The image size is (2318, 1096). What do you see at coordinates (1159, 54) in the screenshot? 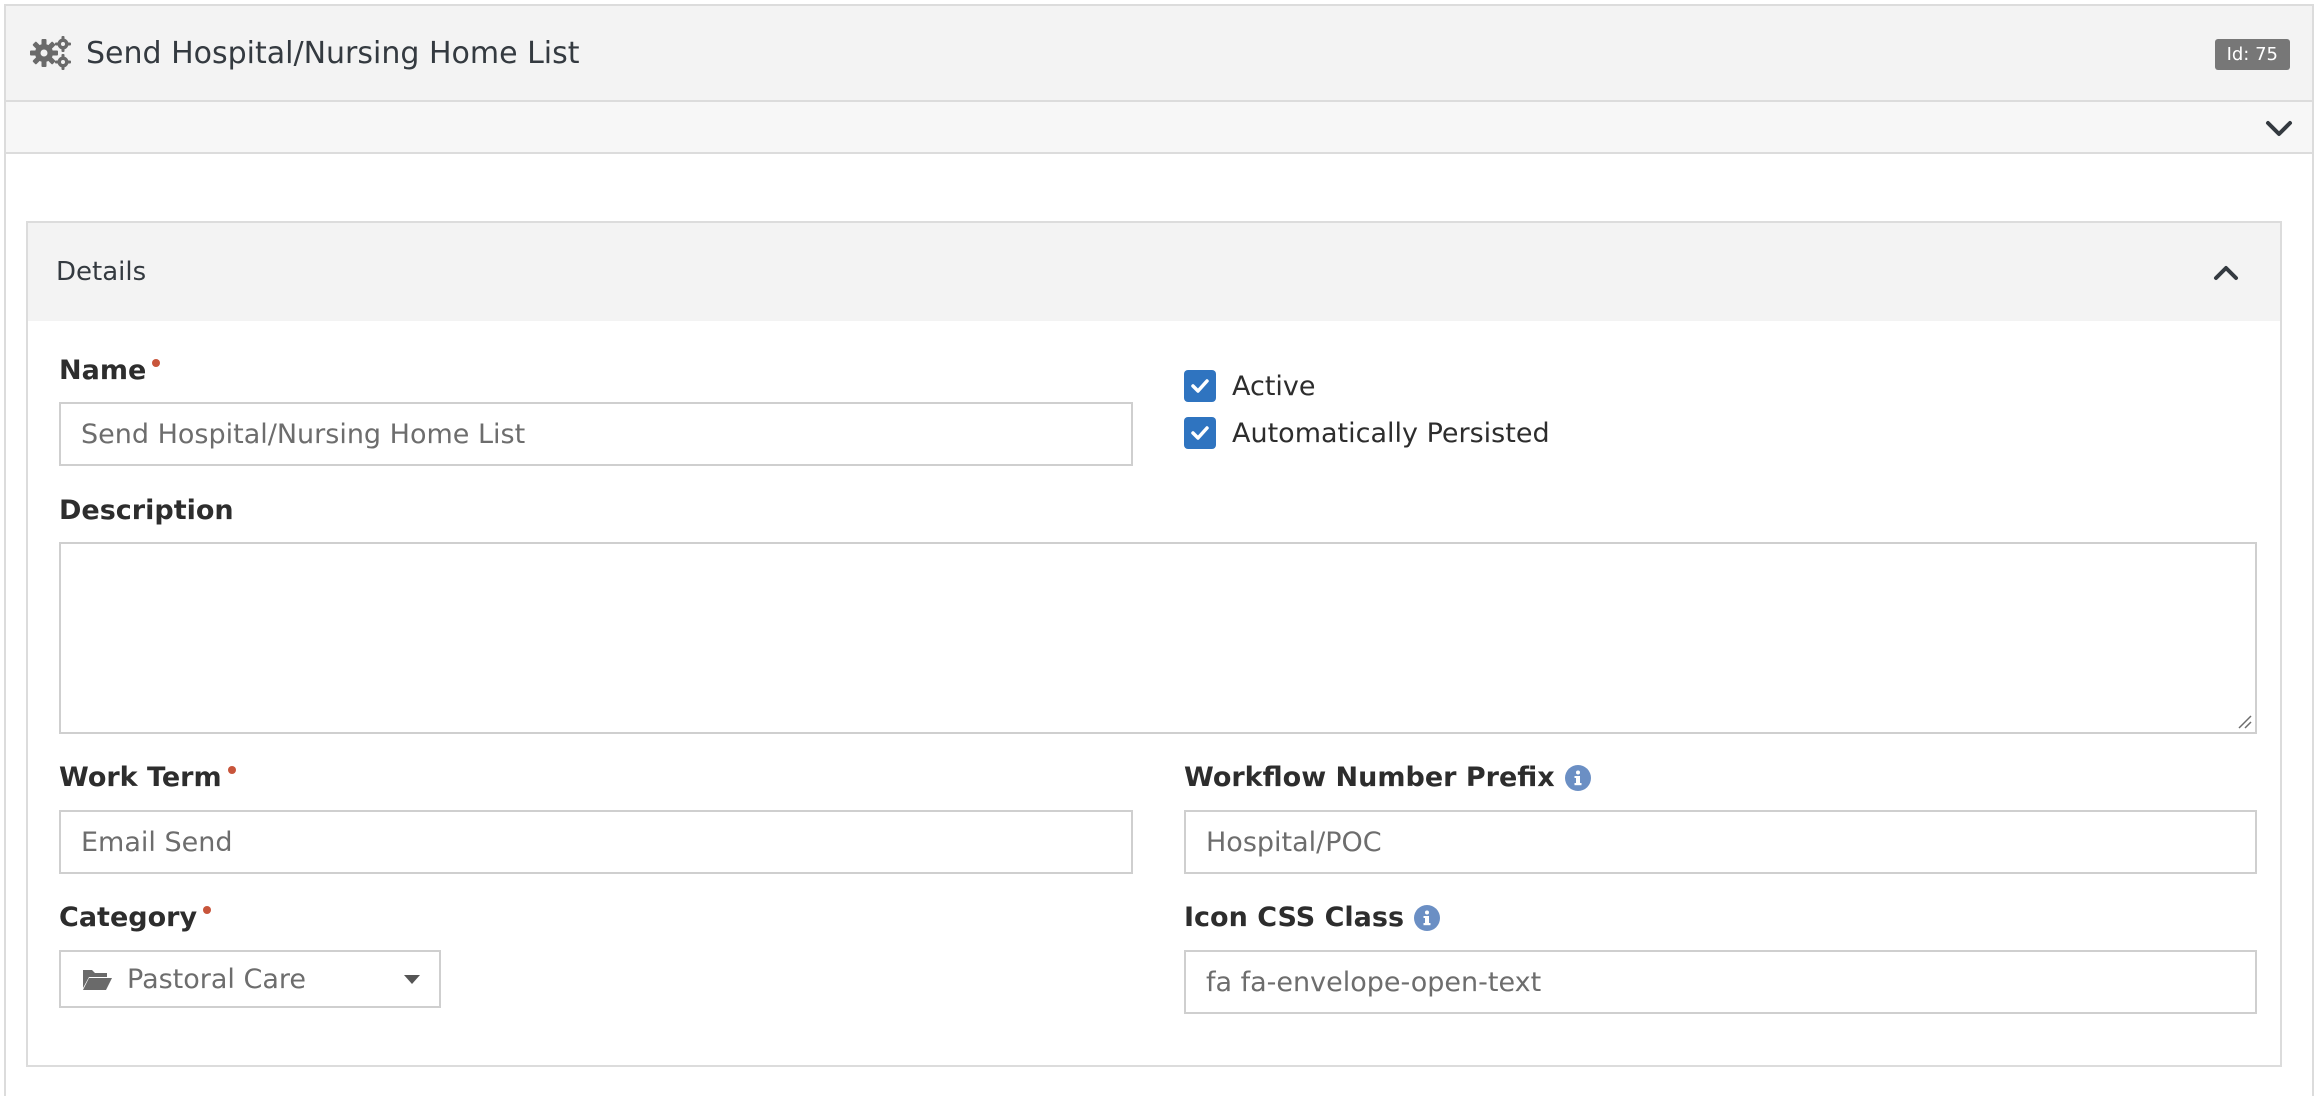
I see `panel-header: Send Hospital/Nursing Home List Id: 75` at bounding box center [1159, 54].